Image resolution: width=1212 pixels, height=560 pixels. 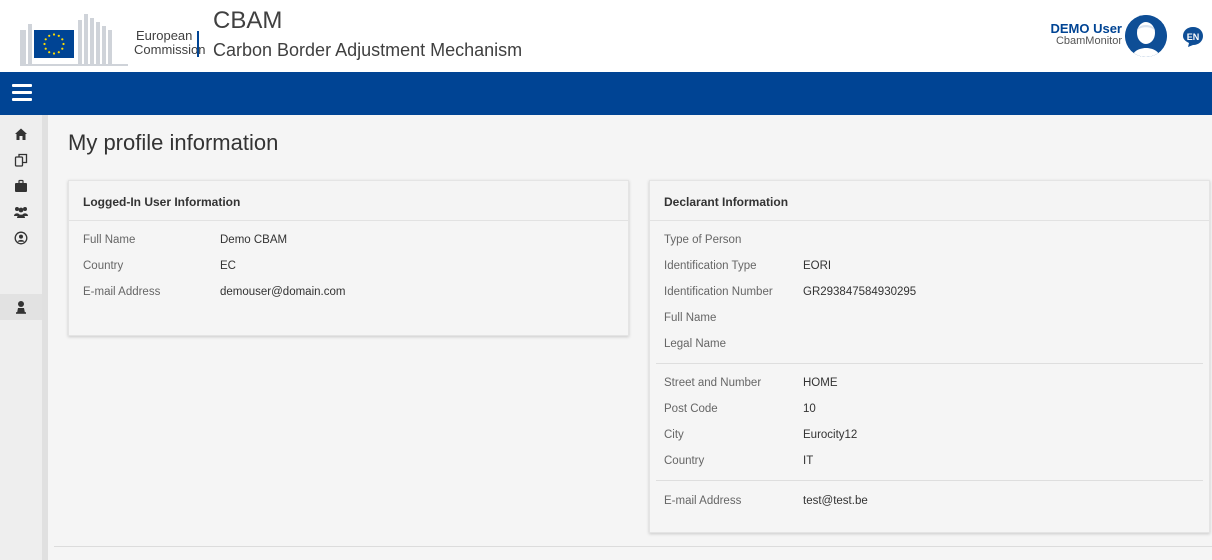 I want to click on logo-text-commission: Commission, so click(x=170, y=49).